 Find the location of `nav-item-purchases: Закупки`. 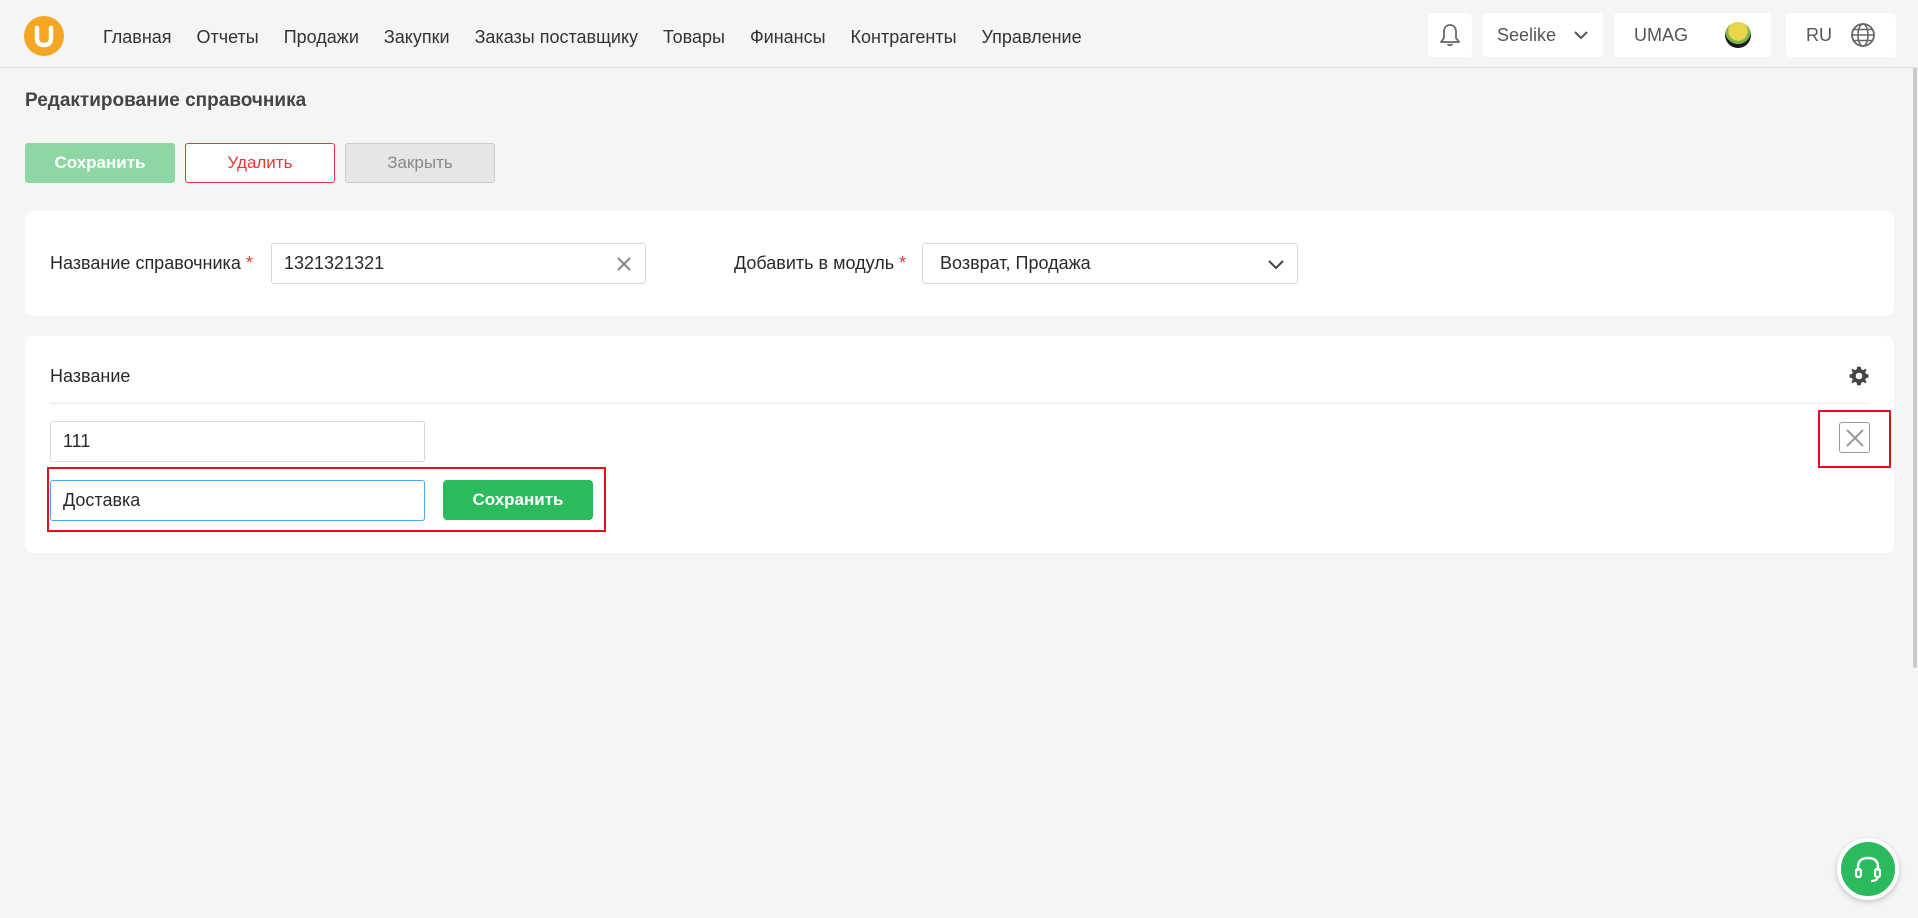

nav-item-purchases: Закупки is located at coordinates (417, 37).